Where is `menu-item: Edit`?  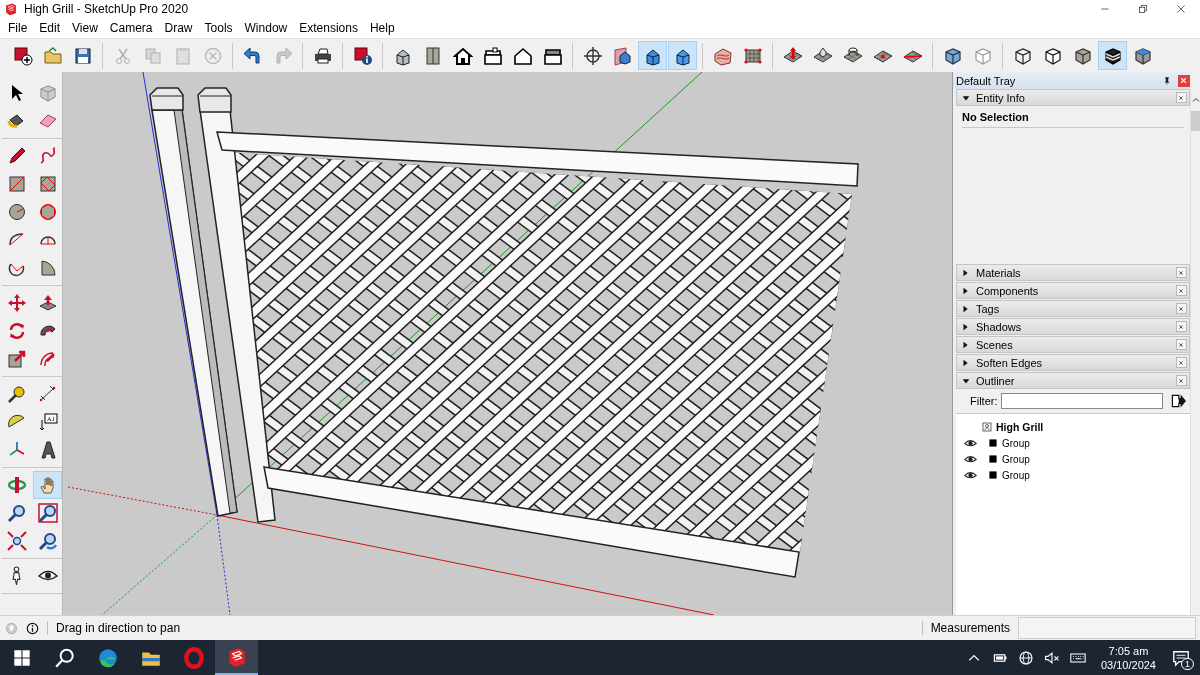 menu-item: Edit is located at coordinates (50, 28).